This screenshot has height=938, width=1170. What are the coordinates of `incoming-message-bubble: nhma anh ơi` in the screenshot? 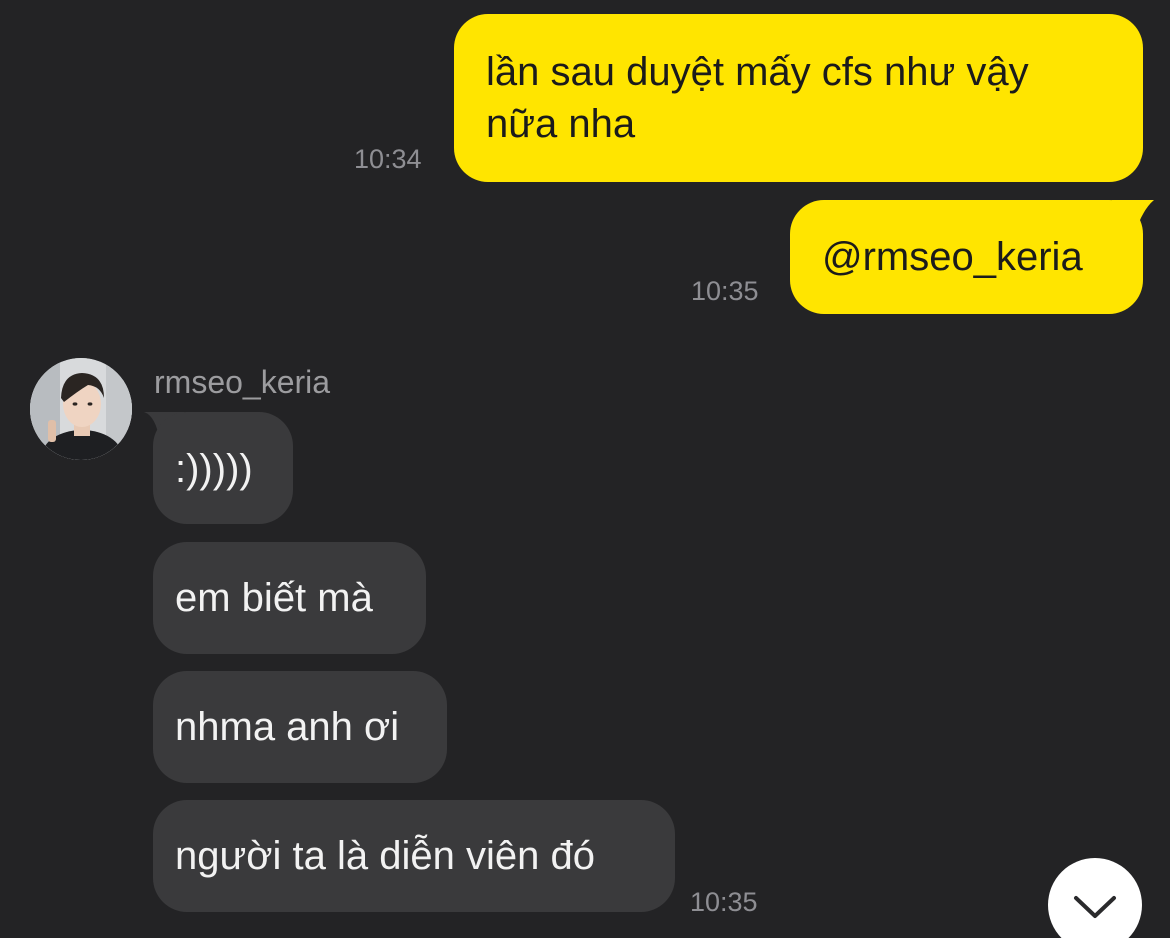 It's located at (300, 727).